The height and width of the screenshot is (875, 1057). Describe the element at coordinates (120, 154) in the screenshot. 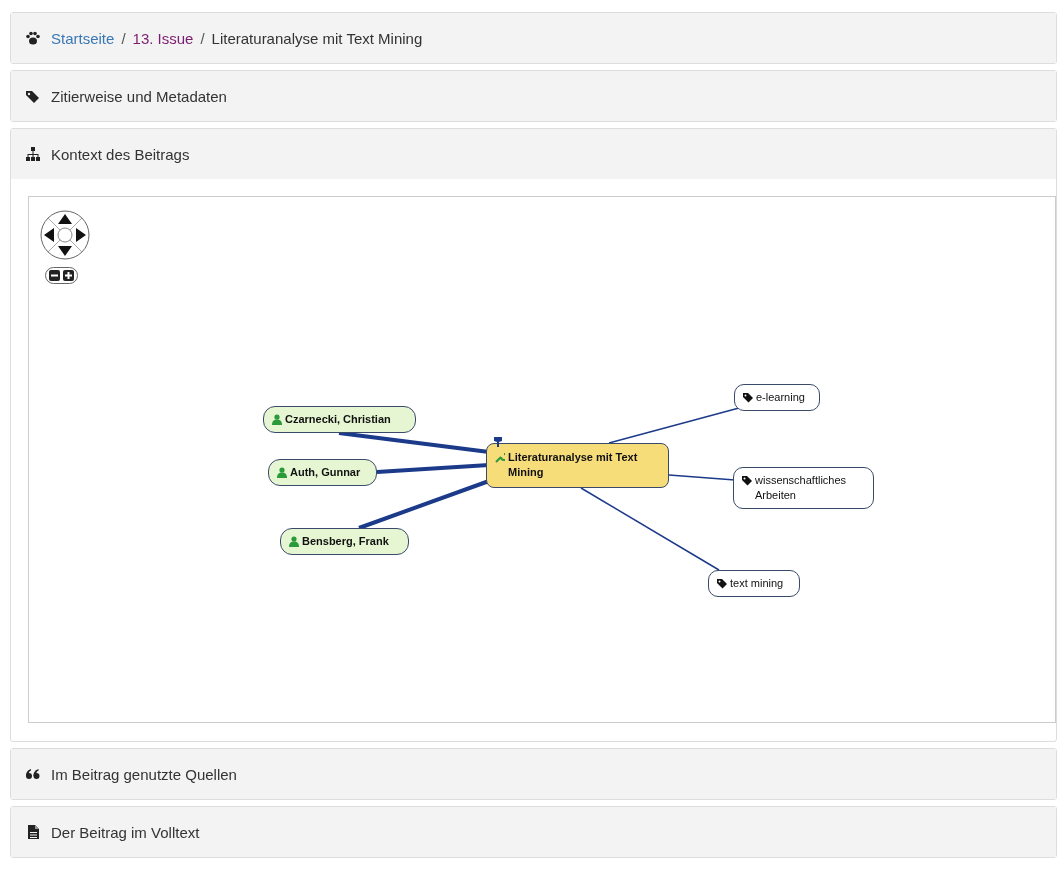

I see `section-title: Kontext des Beitrags` at that location.